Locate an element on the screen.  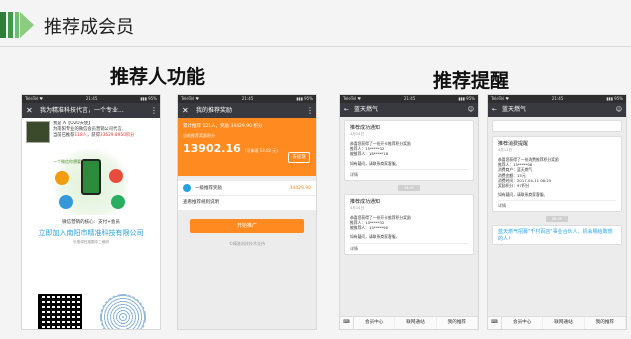
phone-icon is located at coordinates (91, 177).